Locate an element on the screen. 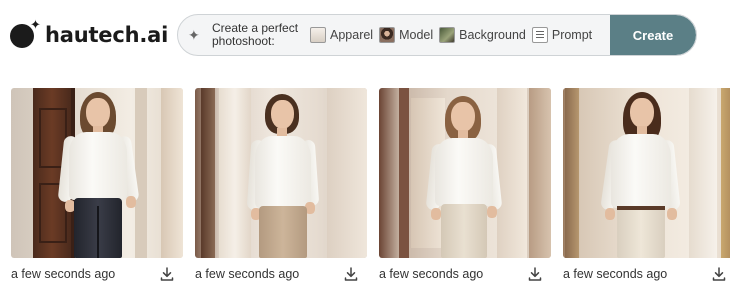 Image resolution: width=730 pixels, height=291 pixels. brand-logo: ✦ hautech.ai is located at coordinates (89, 34).